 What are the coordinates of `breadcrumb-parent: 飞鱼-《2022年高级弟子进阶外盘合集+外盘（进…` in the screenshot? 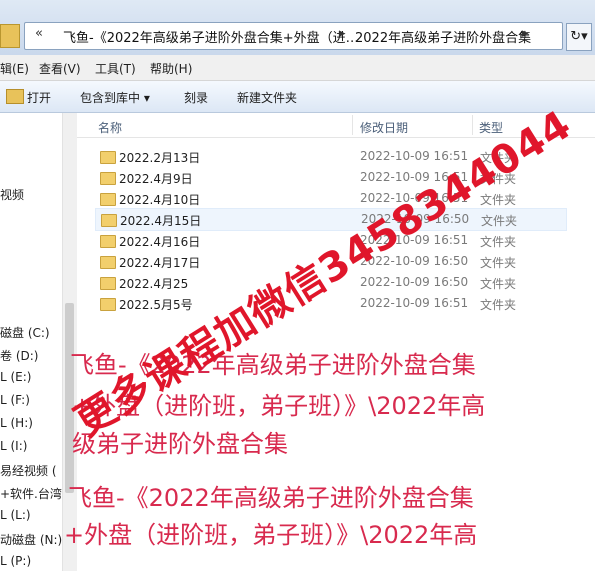 It's located at (211, 36).